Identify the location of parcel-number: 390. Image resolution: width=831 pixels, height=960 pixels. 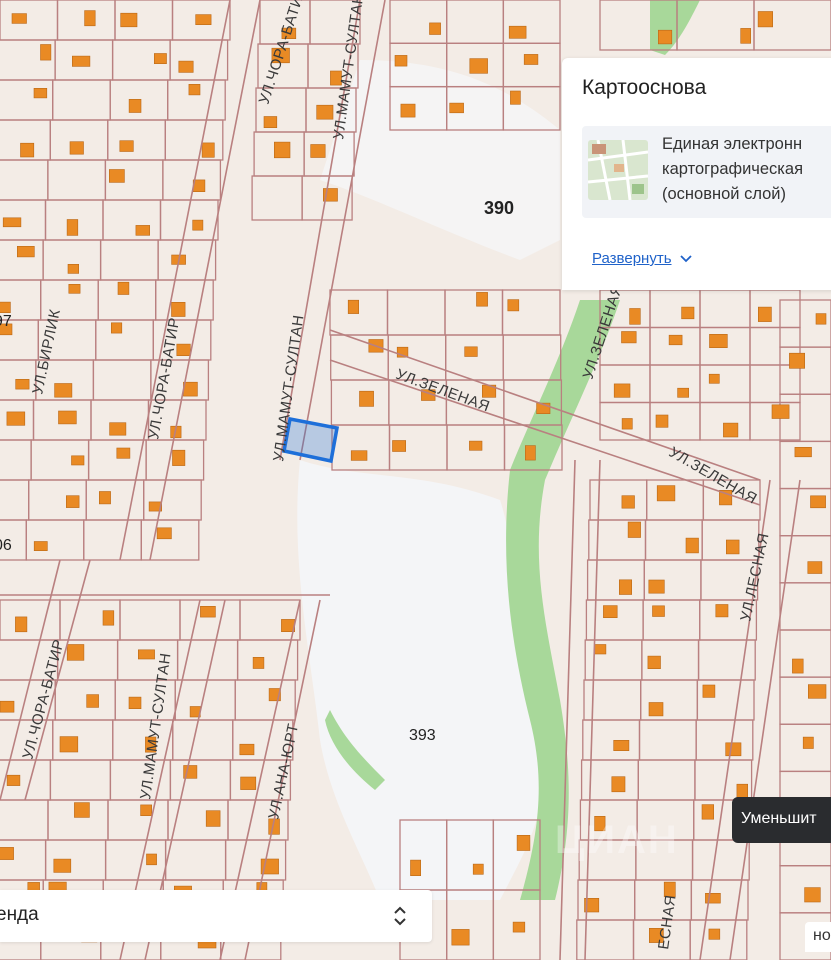
(499, 208).